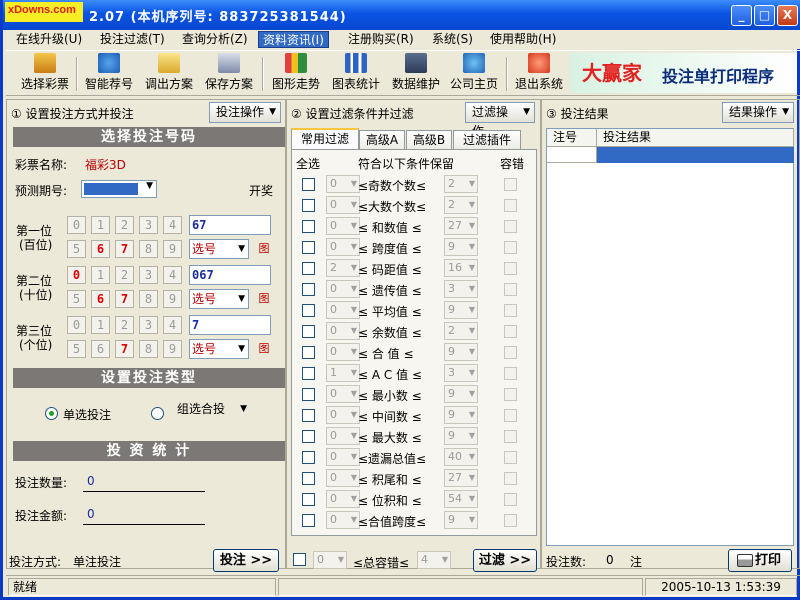 This screenshot has width=800, height=600. What do you see at coordinates (416, 74) in the screenshot?
I see `data-maintenance-button: 数据维护` at bounding box center [416, 74].